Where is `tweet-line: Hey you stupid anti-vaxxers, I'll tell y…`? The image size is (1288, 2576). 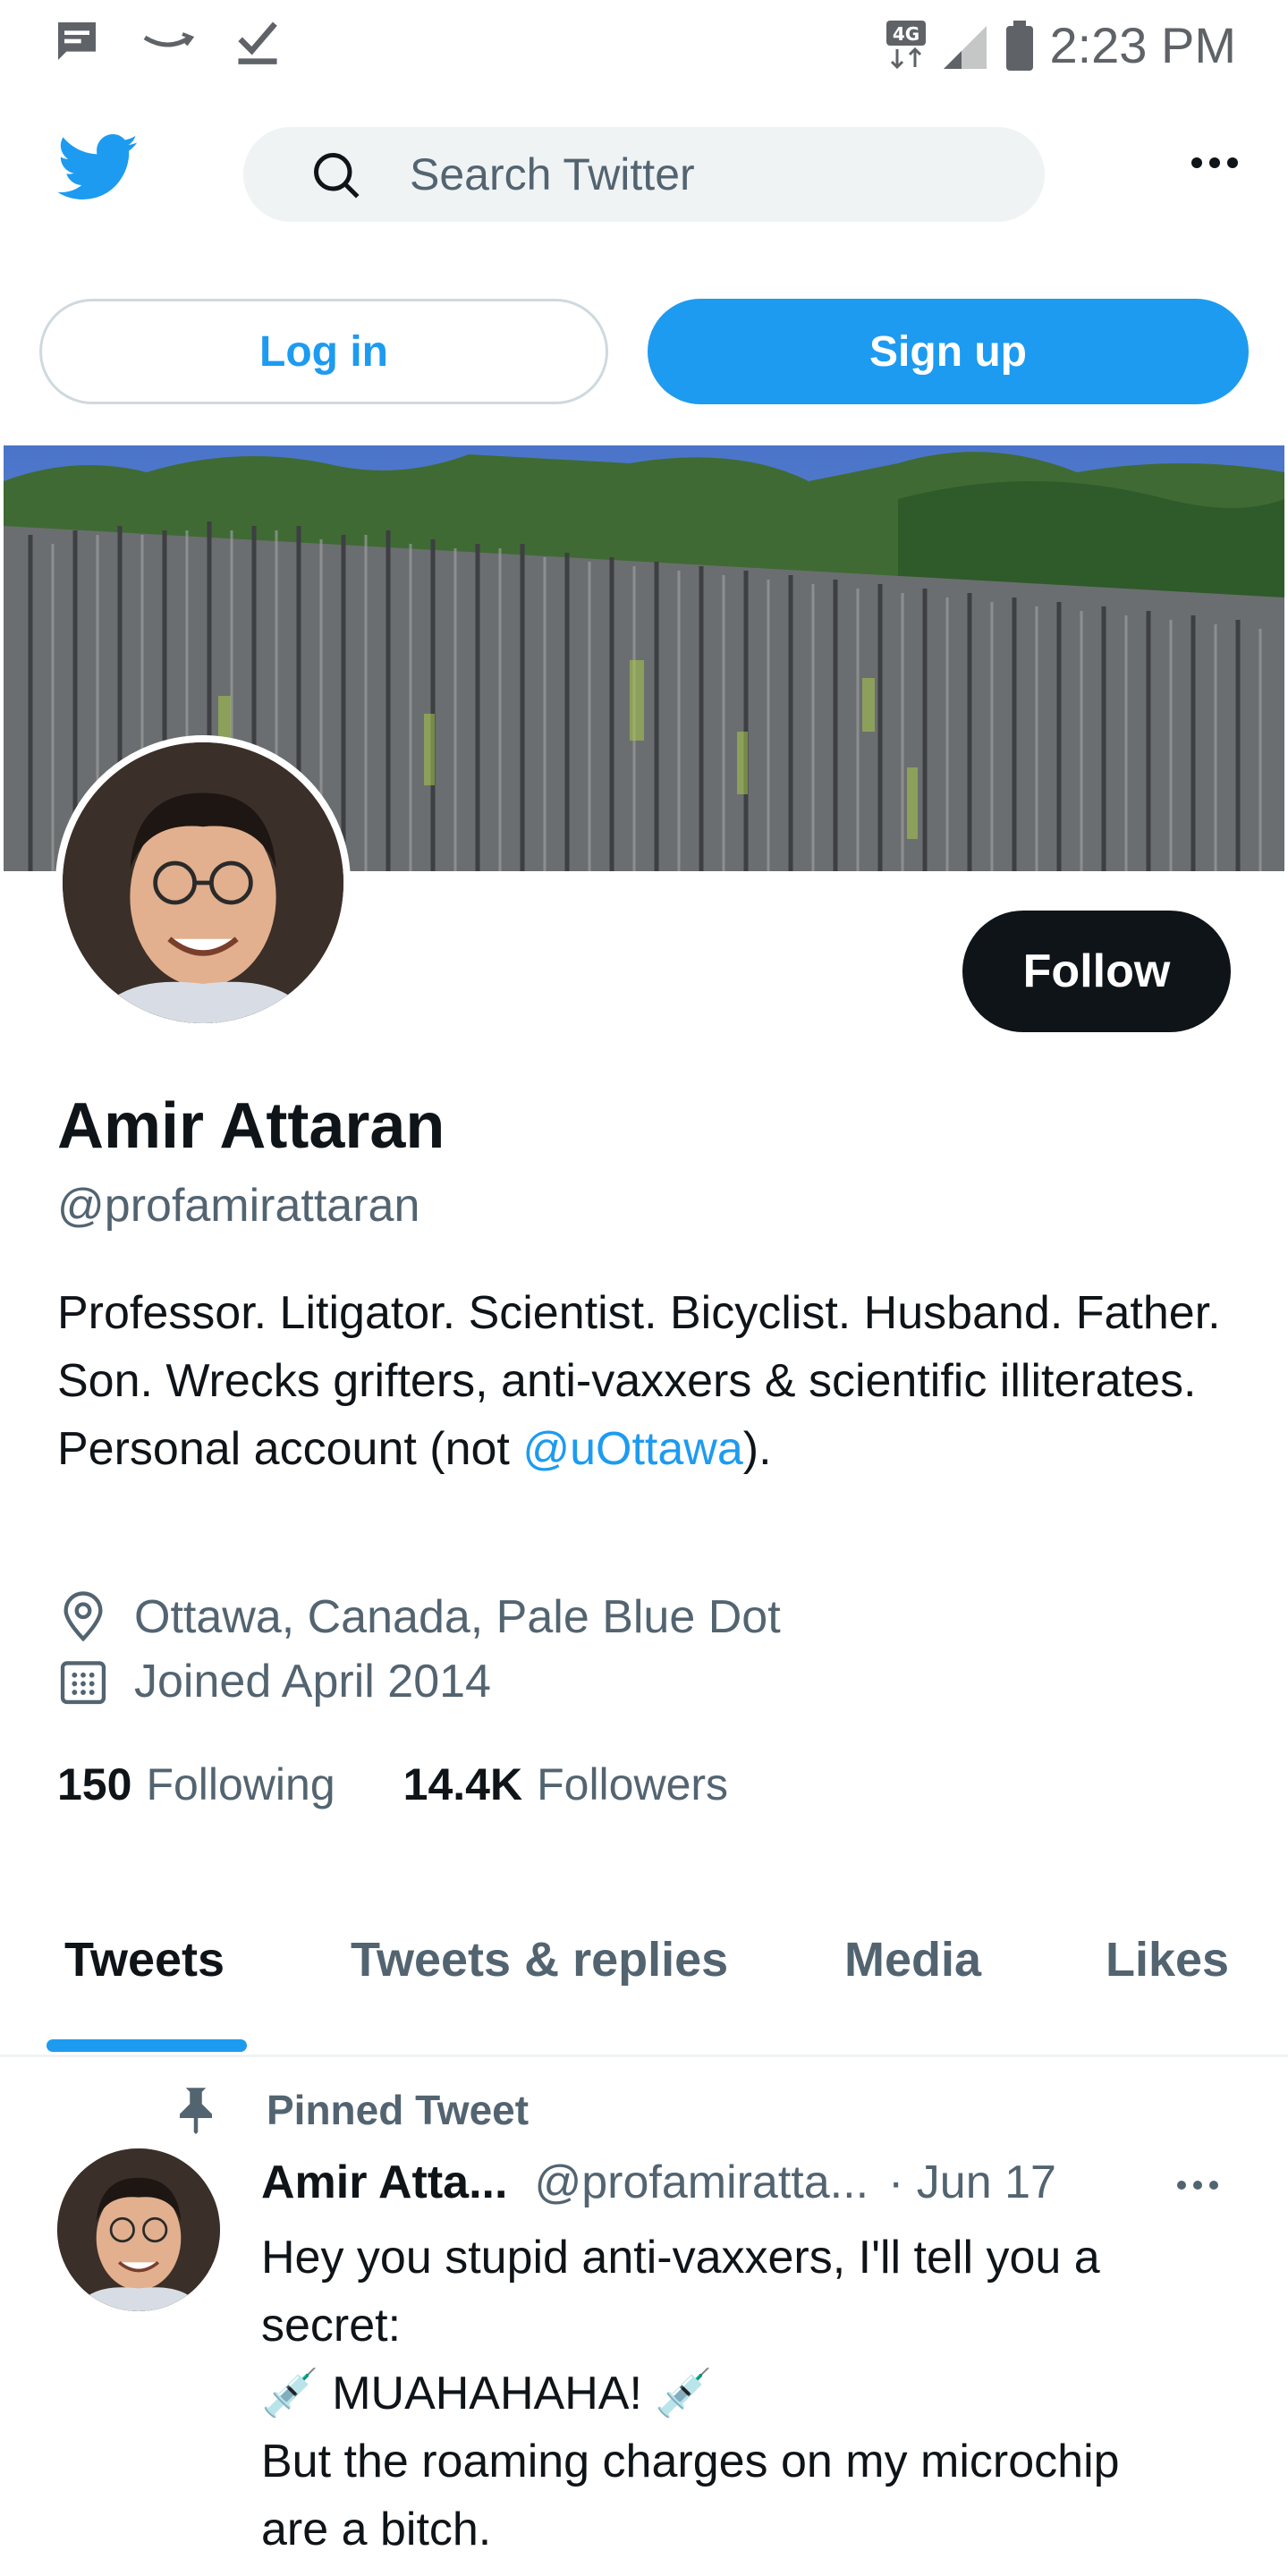 tweet-line: Hey you stupid anti-vaxxers, I'll tell y… is located at coordinates (680, 2258).